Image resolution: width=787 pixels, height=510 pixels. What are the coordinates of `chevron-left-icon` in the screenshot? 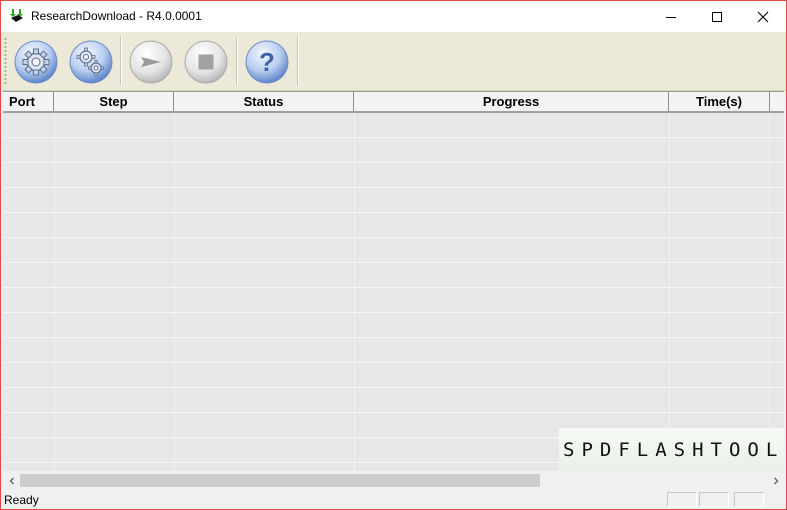 It's located at (11, 480).